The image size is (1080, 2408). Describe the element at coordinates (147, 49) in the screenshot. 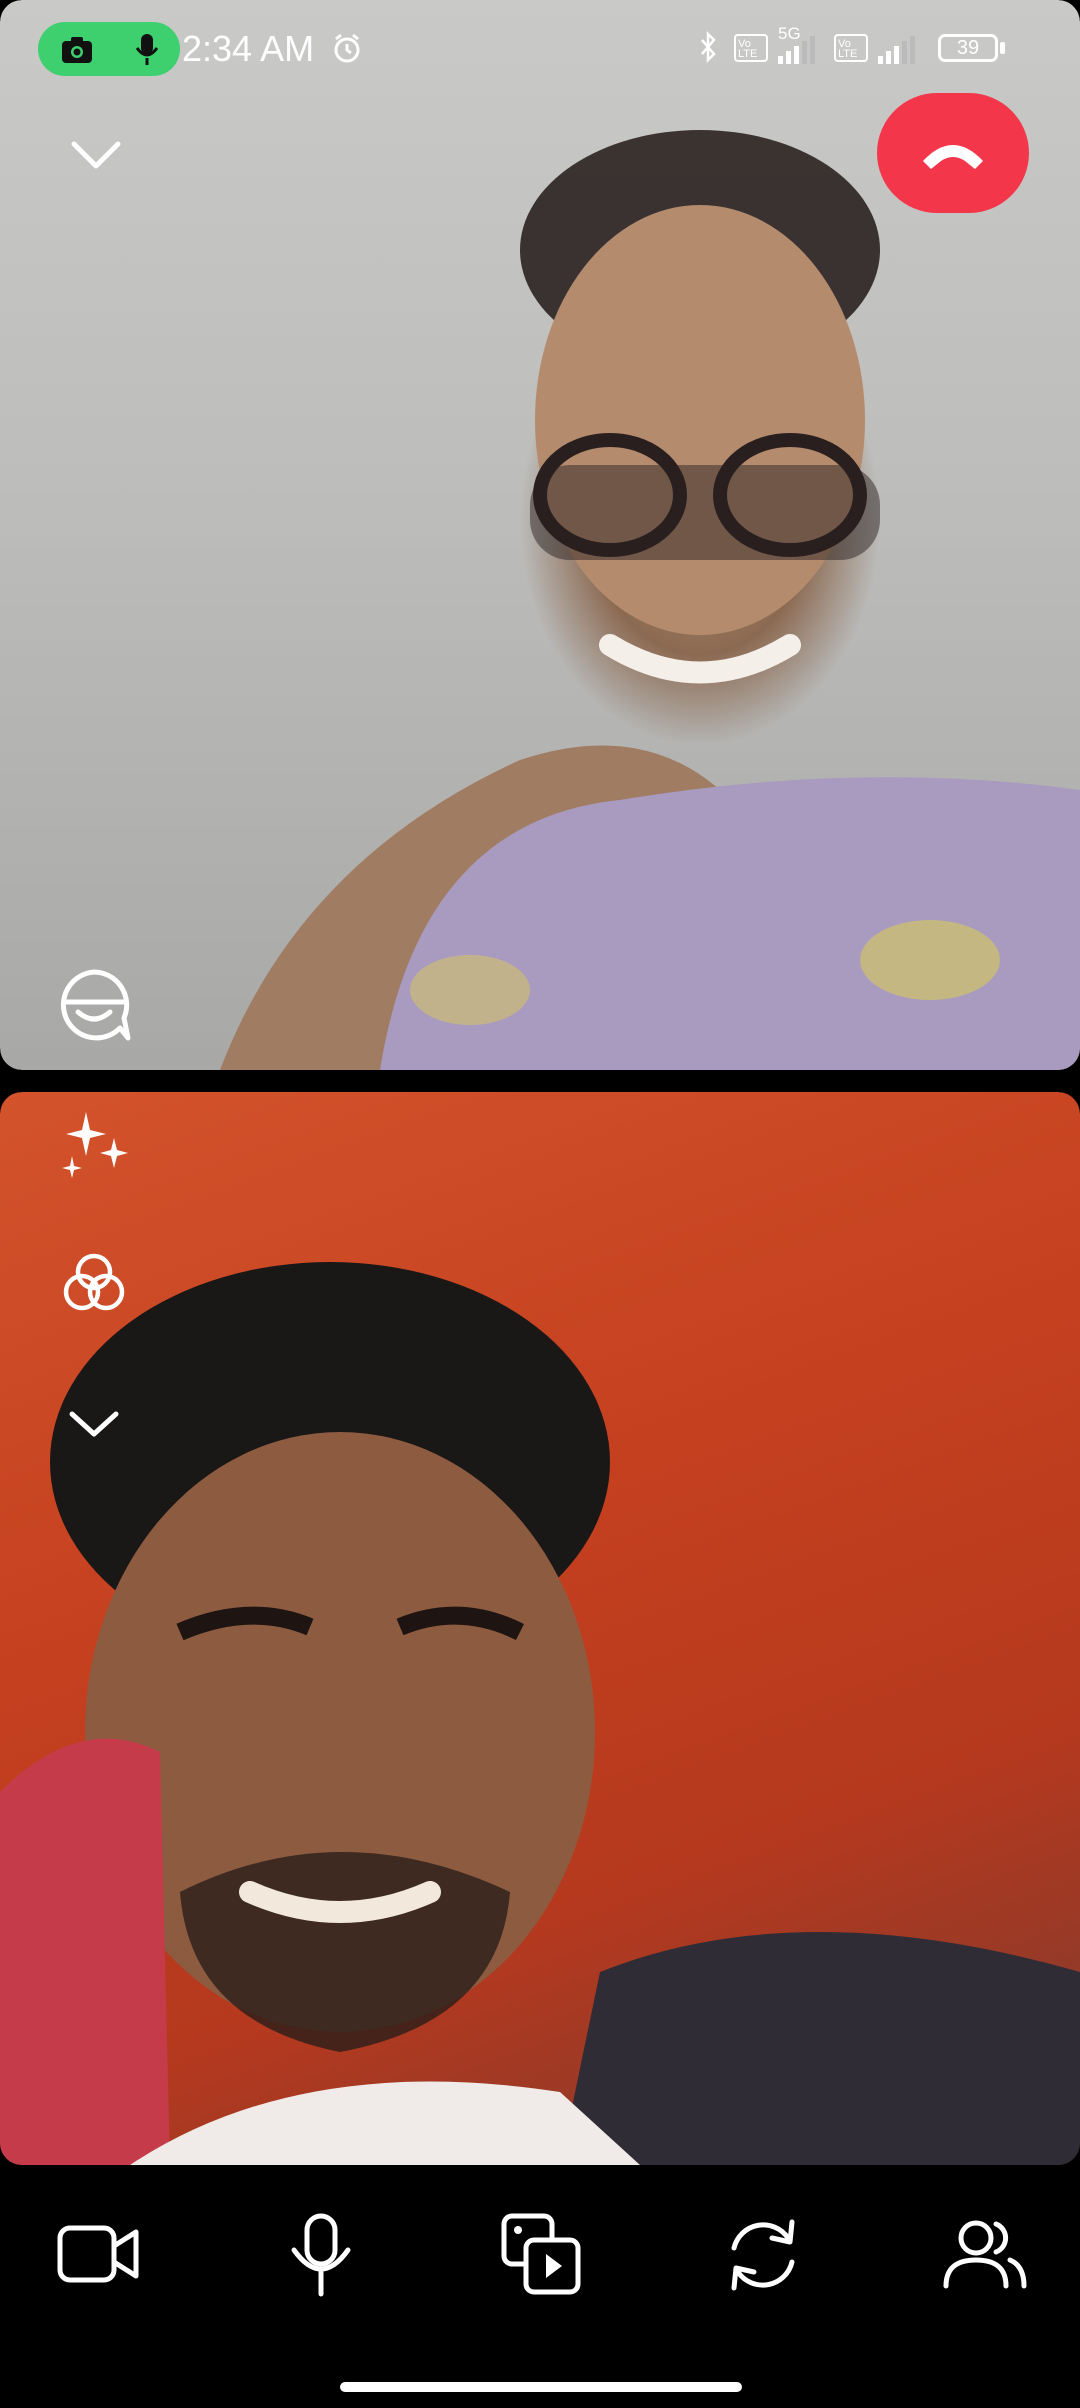

I see `mic-in-use-icon` at that location.